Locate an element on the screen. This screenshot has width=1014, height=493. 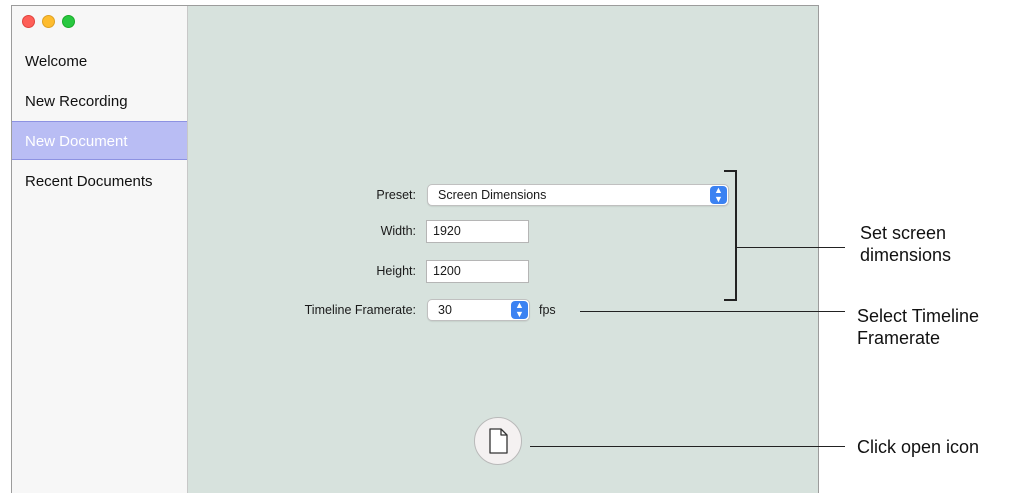
framerate-select: 30 ▲ ▼ is located at coordinates (478, 310).